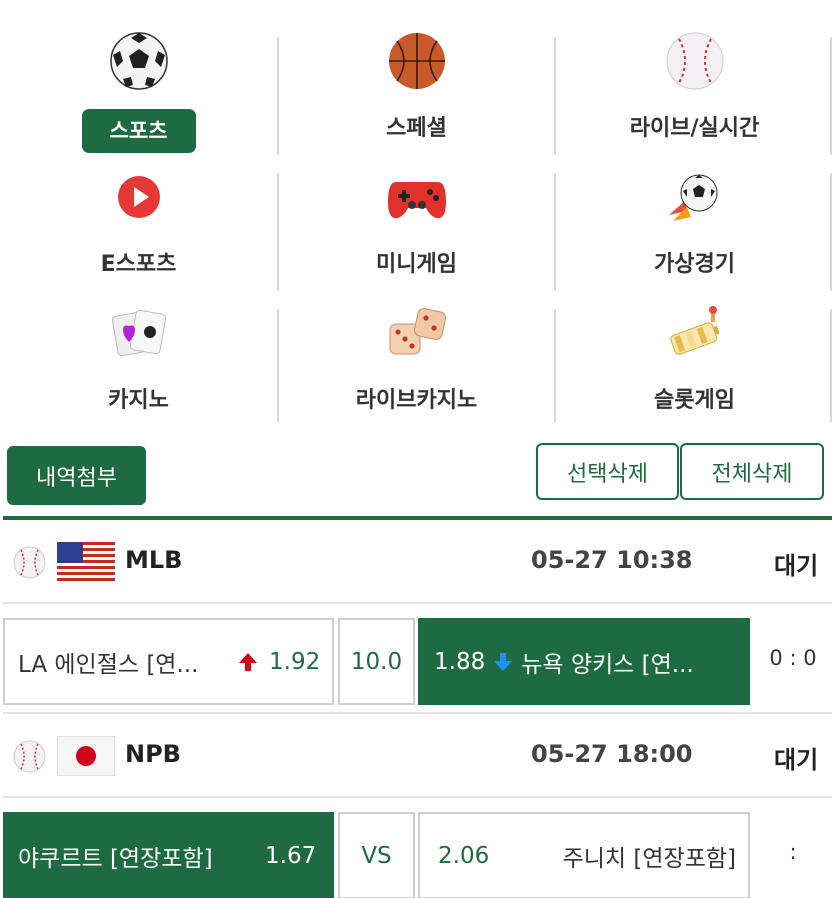  I want to click on cards-icon, so click(139, 333).